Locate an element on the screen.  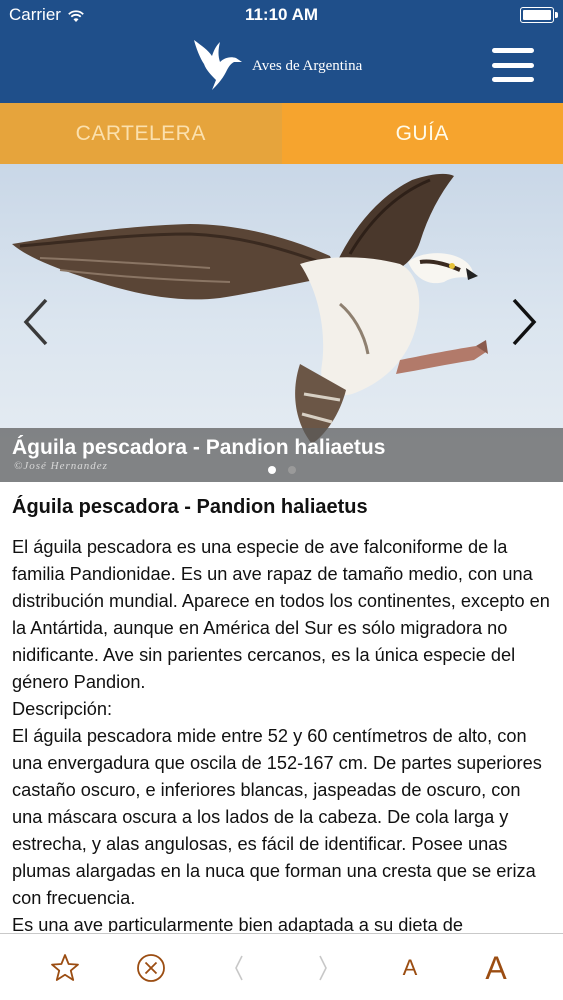
increase-font-label: A is located at coordinates (496, 967).